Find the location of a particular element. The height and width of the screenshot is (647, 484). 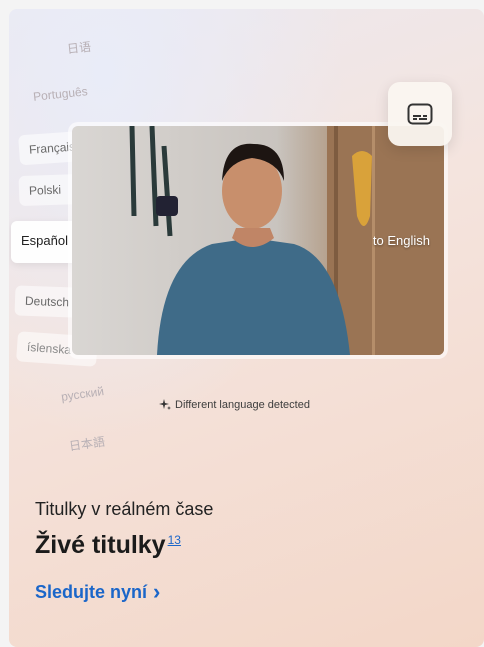

card-title: Živé titulky 13 is located at coordinates (108, 545).